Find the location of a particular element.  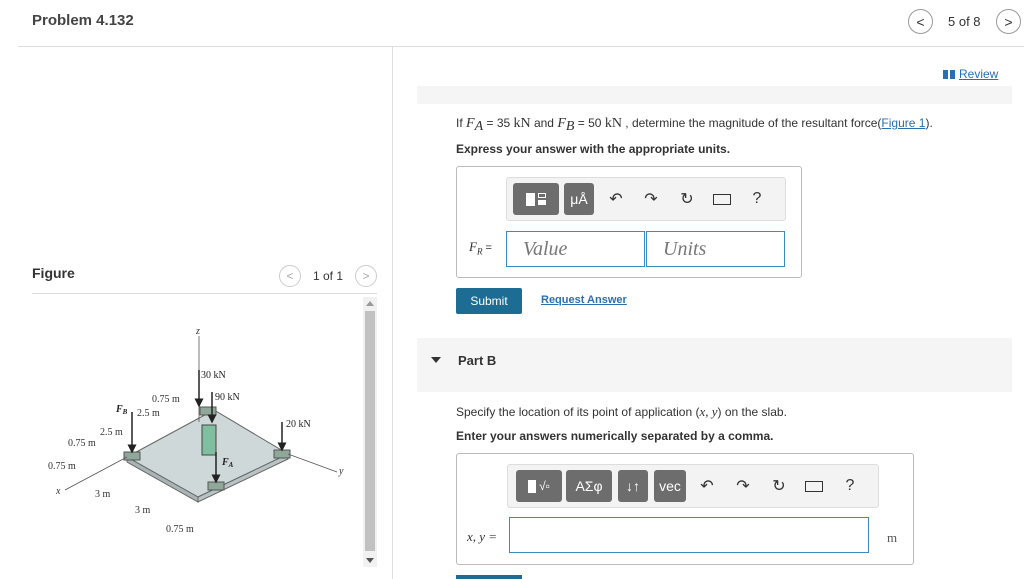

part-b-title: Part B is located at coordinates (477, 360).